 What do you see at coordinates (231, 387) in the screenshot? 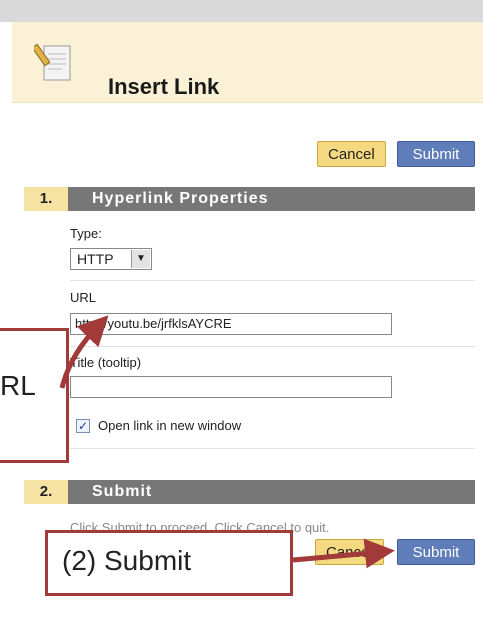
I see `title-tooltip-input` at bounding box center [231, 387].